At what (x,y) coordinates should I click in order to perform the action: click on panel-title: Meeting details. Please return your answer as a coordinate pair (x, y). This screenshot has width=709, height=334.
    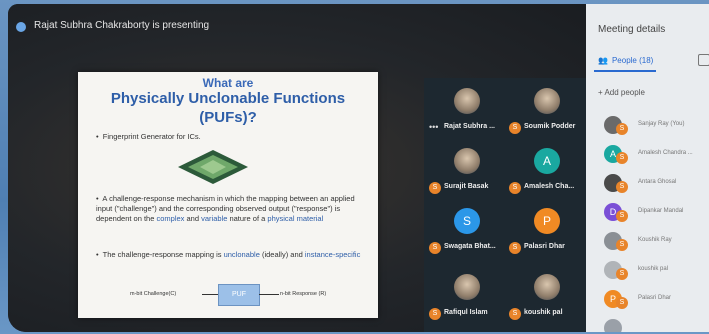
    Looking at the image, I should click on (632, 29).